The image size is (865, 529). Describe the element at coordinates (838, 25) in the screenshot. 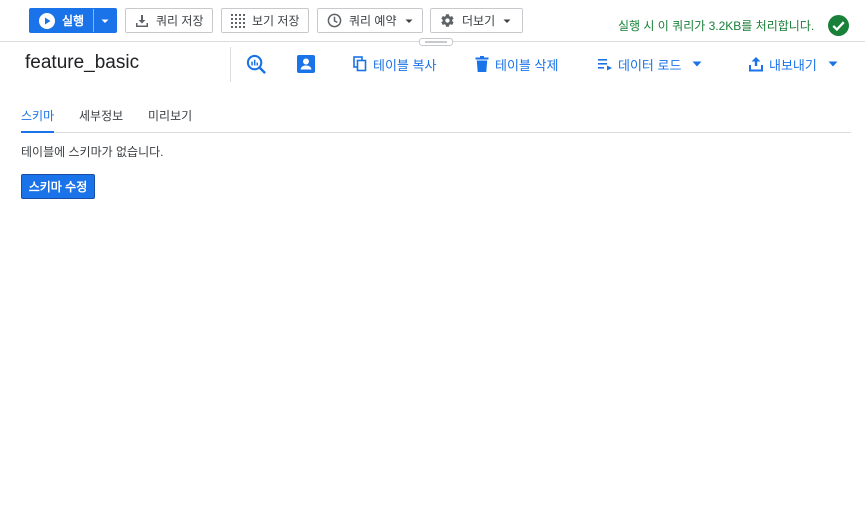

I see `check-circle-icon` at that location.